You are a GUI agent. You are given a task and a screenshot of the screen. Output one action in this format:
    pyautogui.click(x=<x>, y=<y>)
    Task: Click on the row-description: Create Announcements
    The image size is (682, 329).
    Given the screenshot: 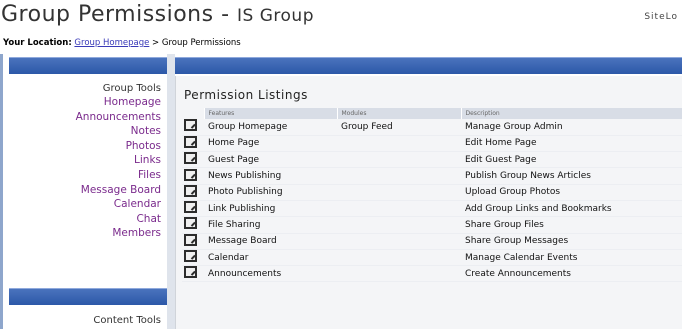 What is the action you would take?
    pyautogui.click(x=571, y=274)
    